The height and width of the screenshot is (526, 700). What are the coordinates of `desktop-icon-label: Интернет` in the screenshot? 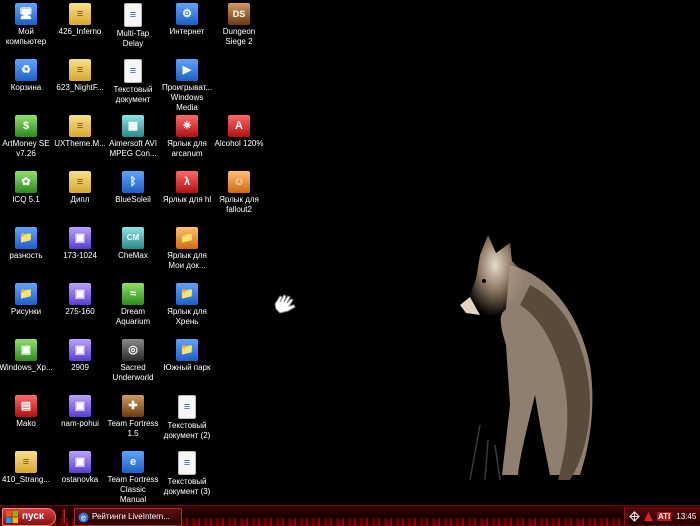 It's located at (187, 31).